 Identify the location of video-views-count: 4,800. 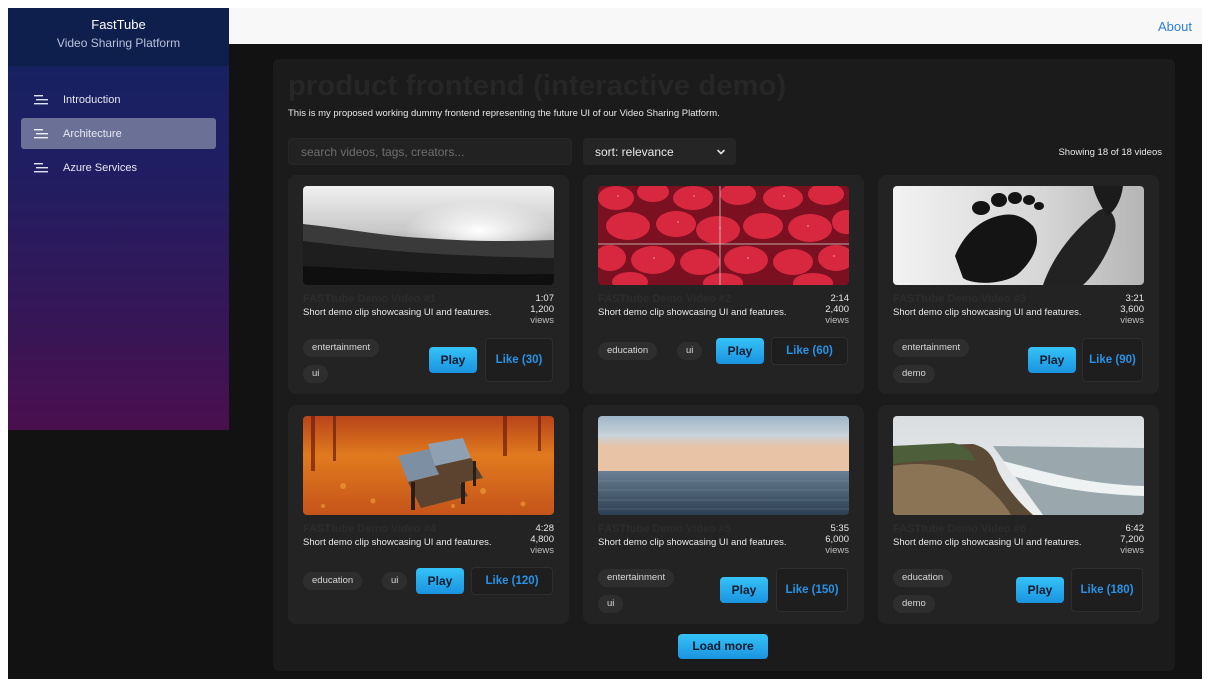
(542, 539).